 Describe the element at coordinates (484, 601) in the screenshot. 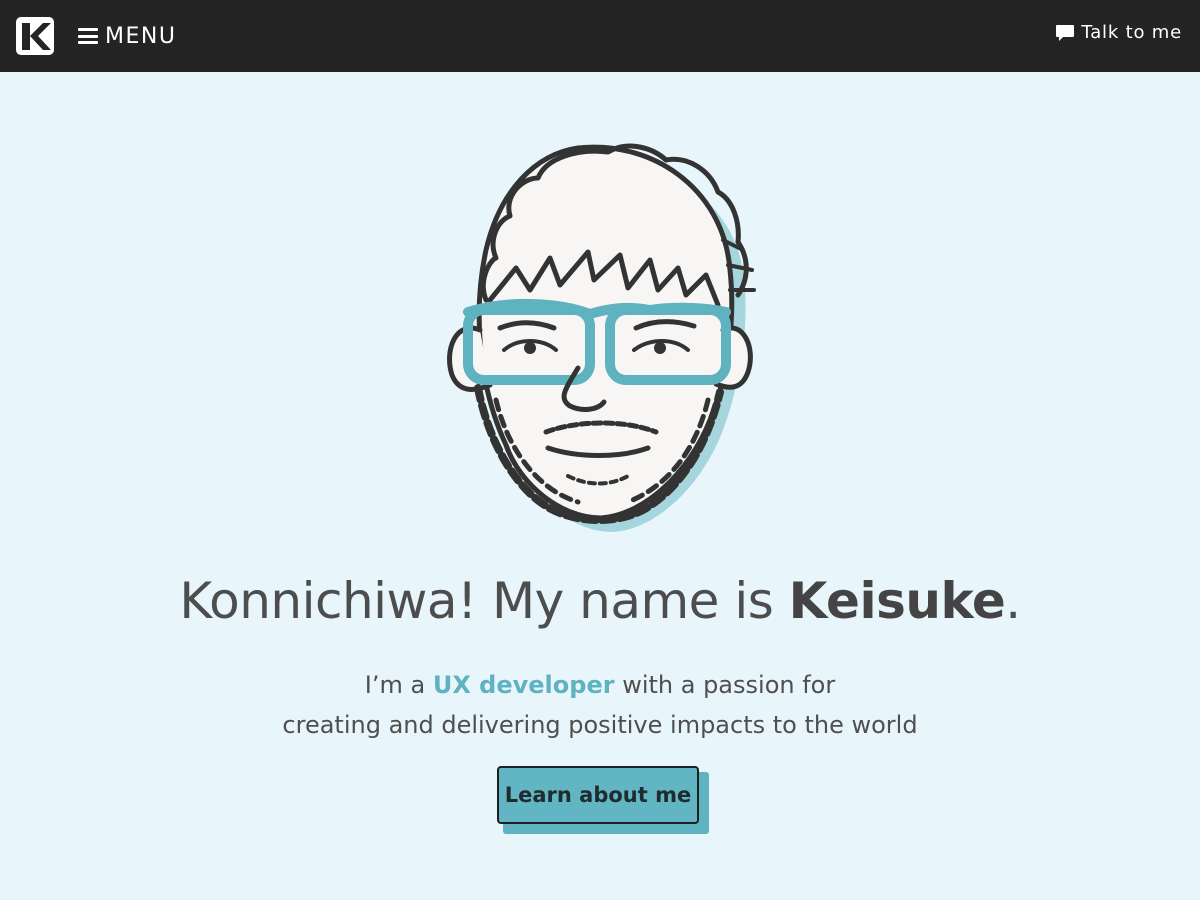

I see `headline-greeting: Konnichiwa! My name is` at that location.